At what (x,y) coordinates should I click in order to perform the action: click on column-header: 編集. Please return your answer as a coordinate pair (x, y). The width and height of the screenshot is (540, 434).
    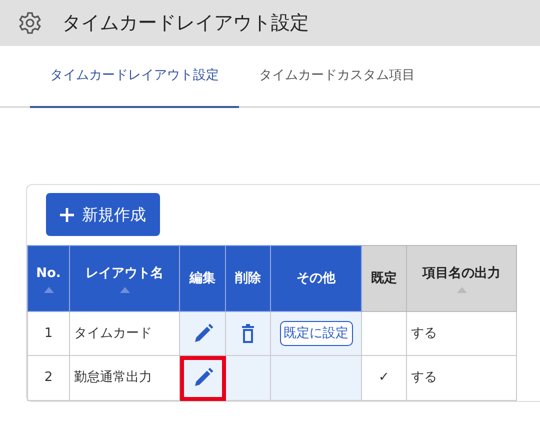
    Looking at the image, I should click on (203, 279).